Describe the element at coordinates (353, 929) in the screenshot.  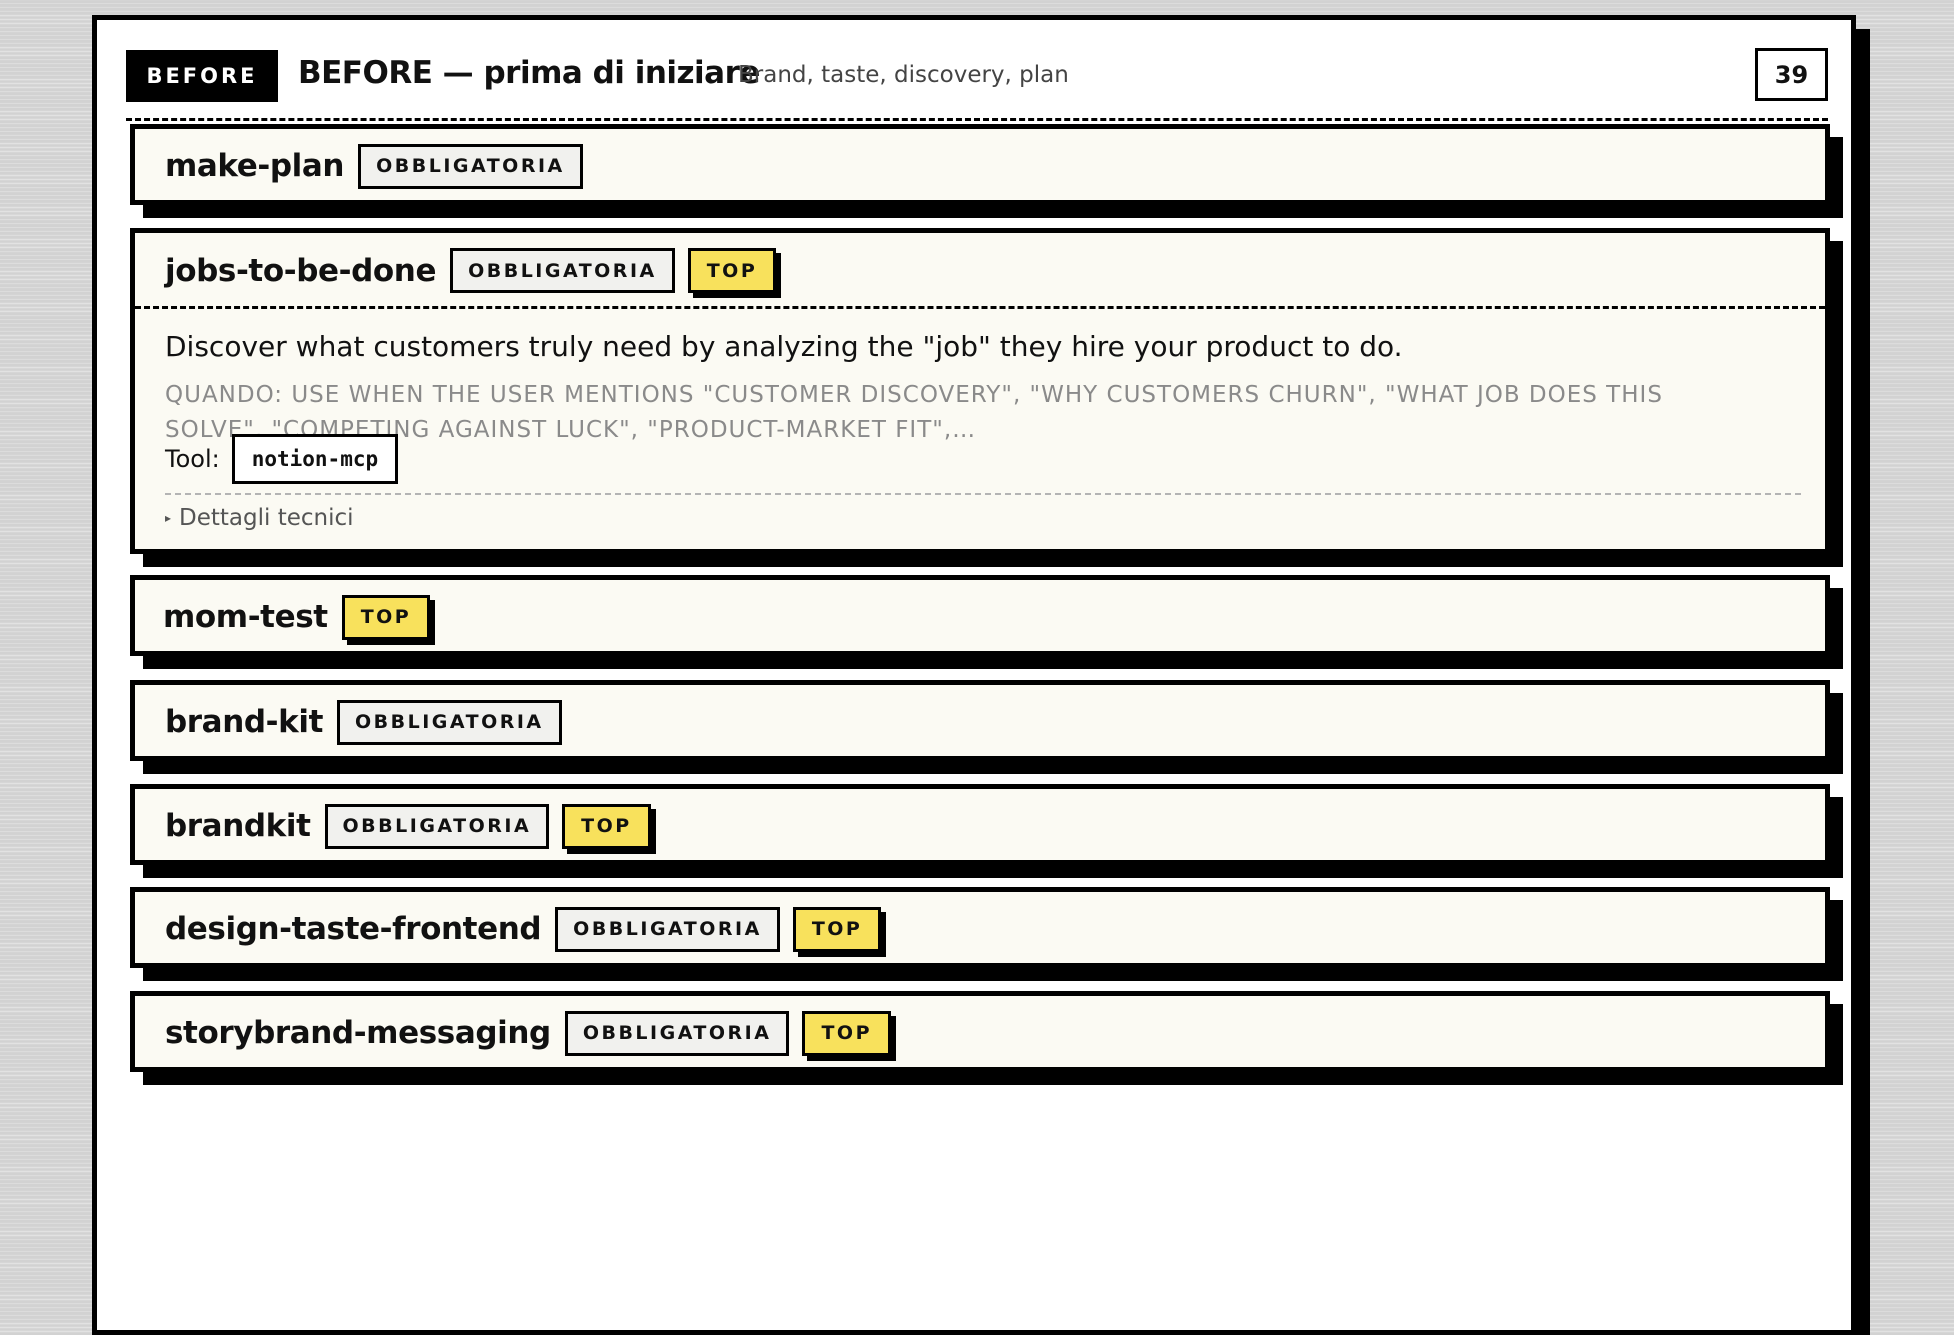
I see `skill-name: design-taste-frontend` at that location.